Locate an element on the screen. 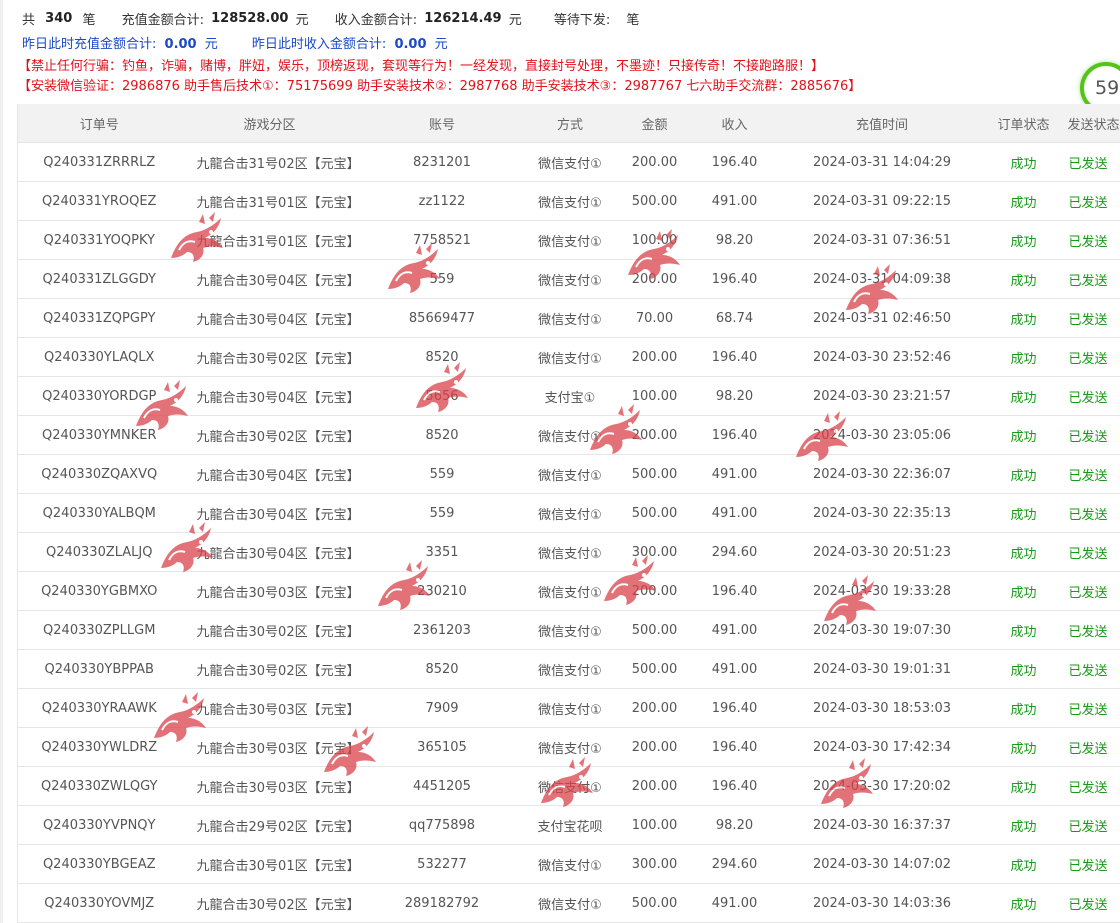 Image resolution: width=1120 pixels, height=923 pixels. col-header-income: 收入 is located at coordinates (734, 123).